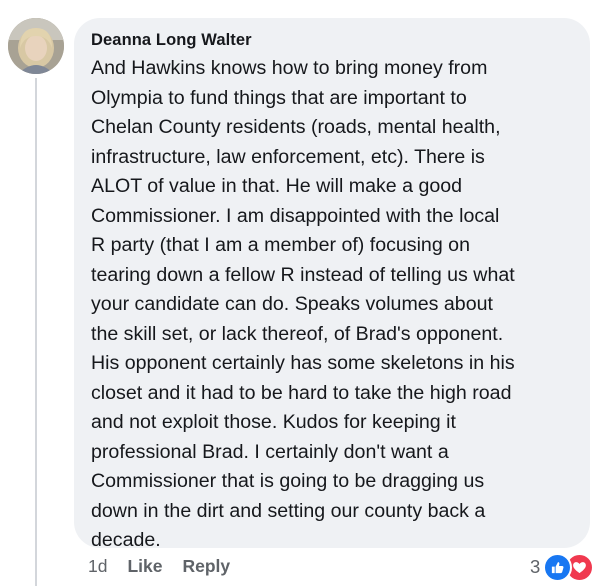 The image size is (606, 586). I want to click on reaction-summary: 3, so click(562, 567).